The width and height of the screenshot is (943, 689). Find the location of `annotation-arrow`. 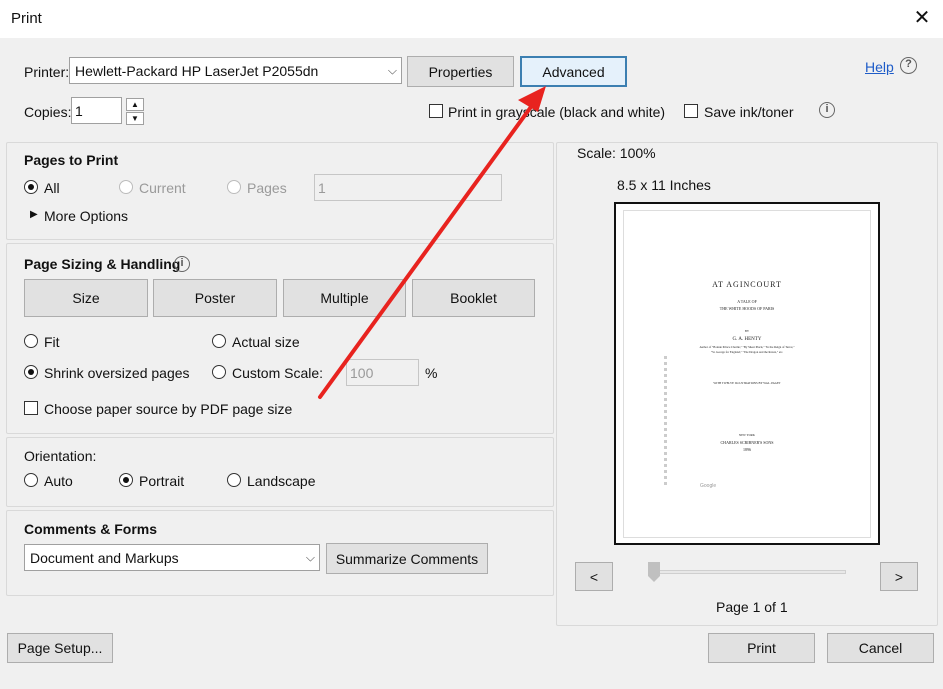

annotation-arrow is located at coordinates (432, 242).